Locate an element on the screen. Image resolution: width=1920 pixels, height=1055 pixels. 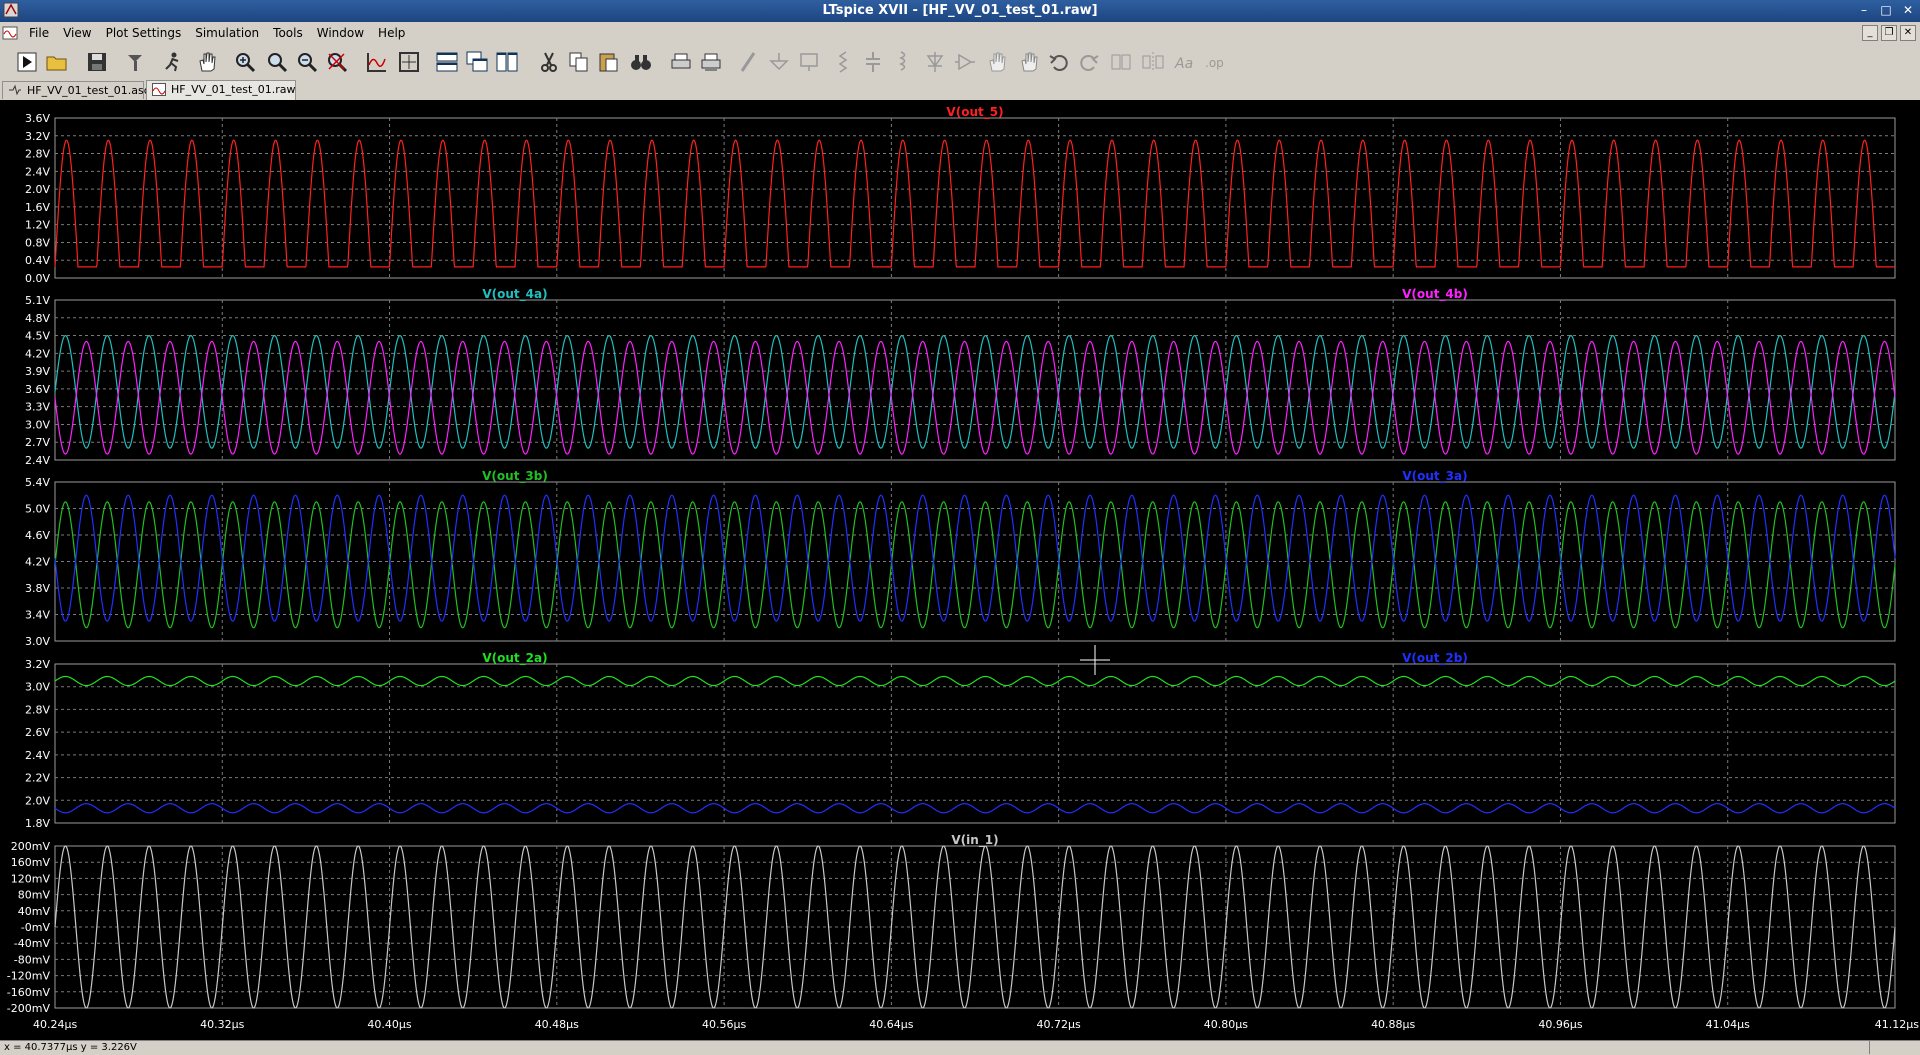
pan-icon is located at coordinates (207, 62).